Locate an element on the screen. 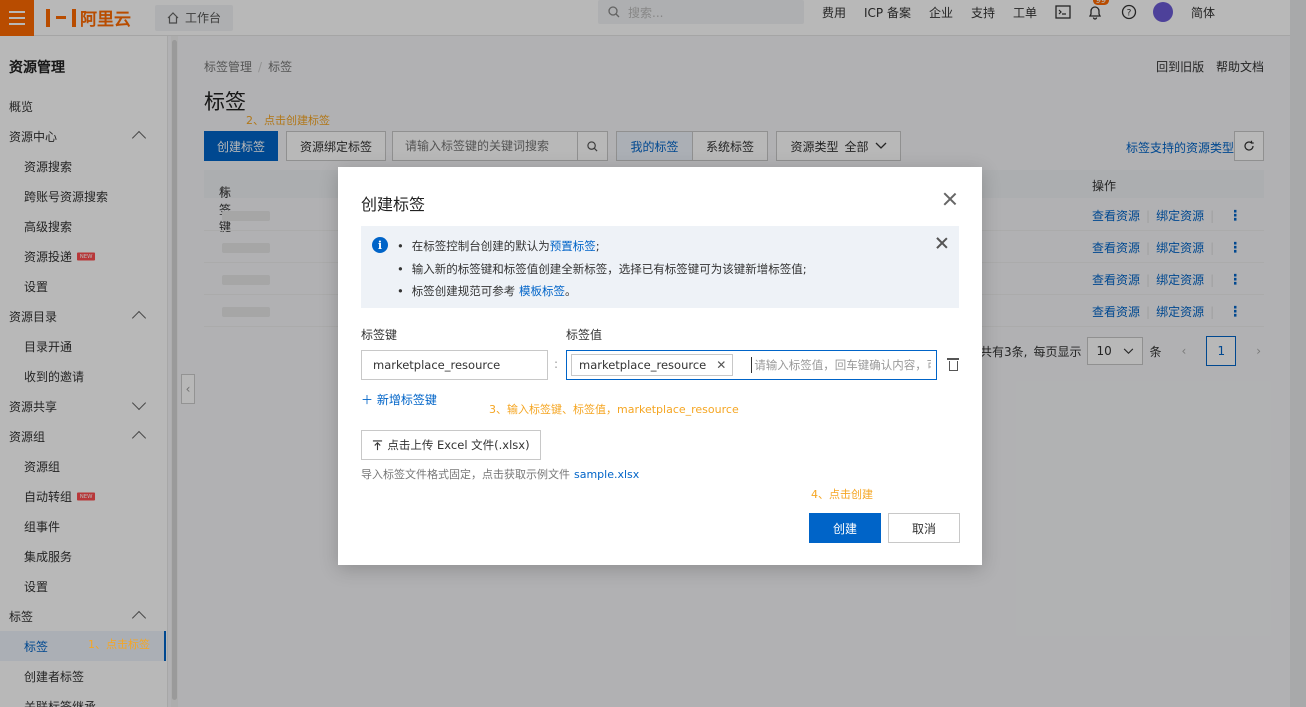 Image resolution: width=1306 pixels, height=707 pixels. chip-remove-icon: ✕ is located at coordinates (721, 365).